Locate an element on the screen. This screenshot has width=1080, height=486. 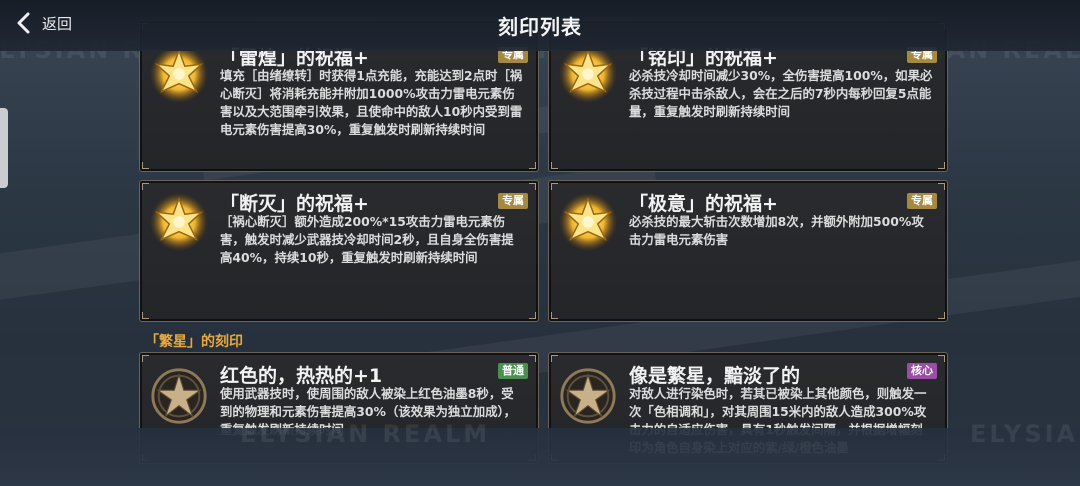
top-bar: 返回 刻印列表 is located at coordinates (540, 25).